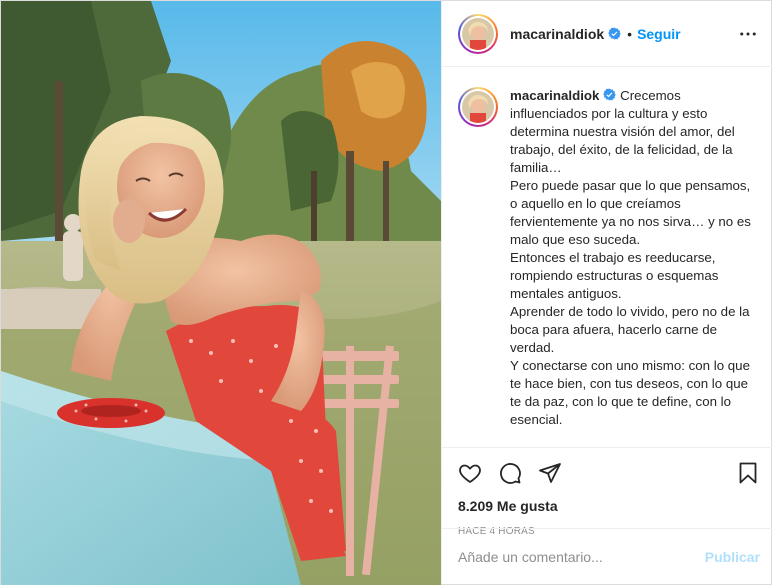 The image size is (772, 585). What do you see at coordinates (732, 557) in the screenshot?
I see `publish-button: Publicar` at bounding box center [732, 557].